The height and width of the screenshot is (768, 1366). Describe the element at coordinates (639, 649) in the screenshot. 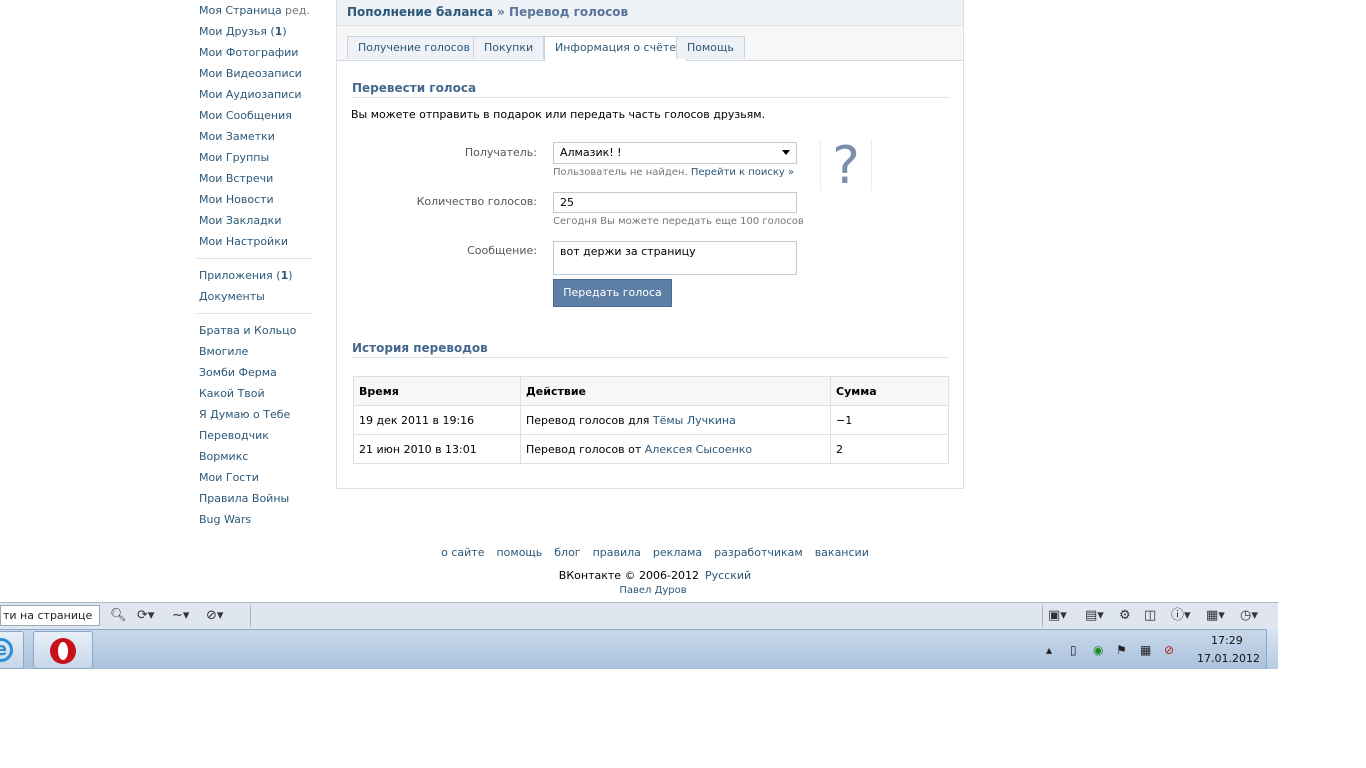

I see `taskbar: e ▴ ▯ ◉ ⚑ ▦ ⊘` at that location.